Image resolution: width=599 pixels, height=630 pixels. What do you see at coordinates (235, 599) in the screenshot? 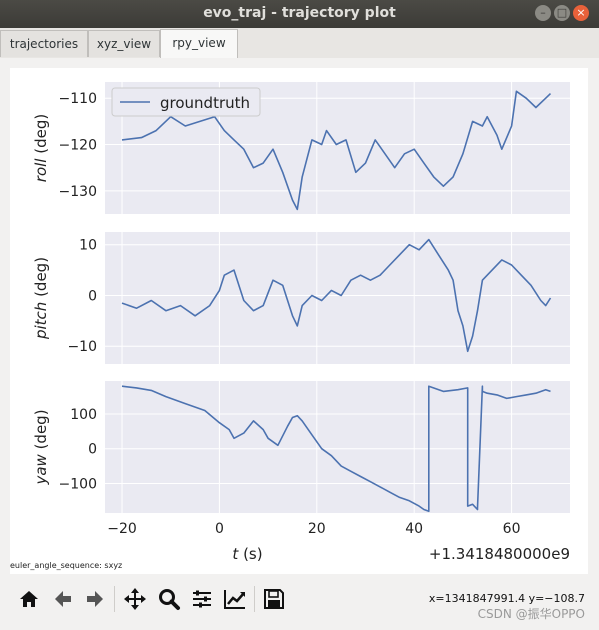
I see `edit-axis-icon` at bounding box center [235, 599].